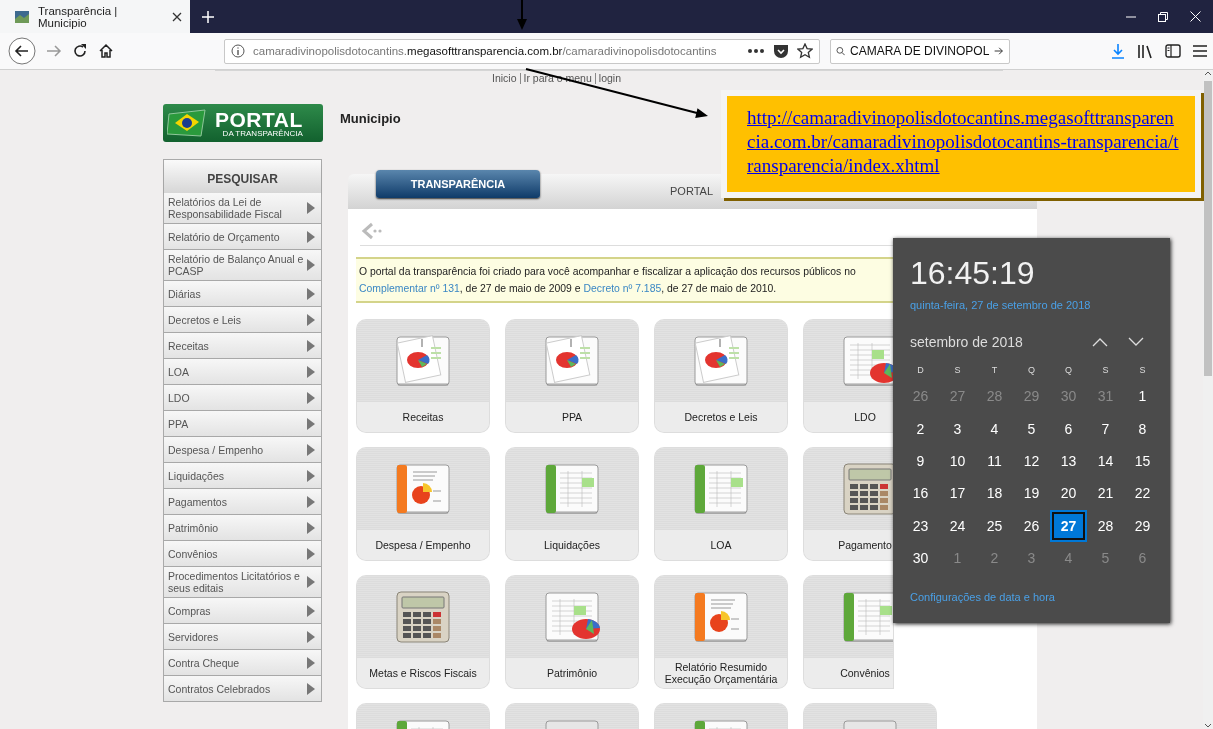 This screenshot has height=729, width=1213. I want to click on sidebar-item: LOA, so click(242, 372).